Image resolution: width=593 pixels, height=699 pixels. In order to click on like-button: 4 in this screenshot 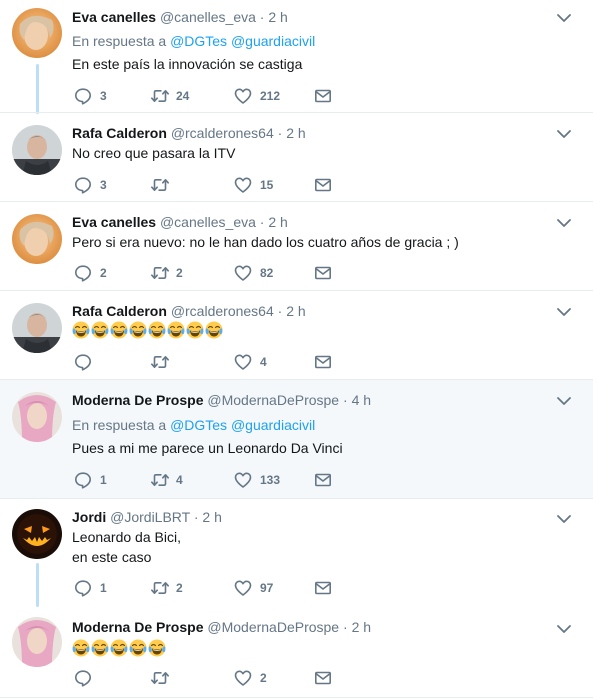, I will do `click(264, 362)`.